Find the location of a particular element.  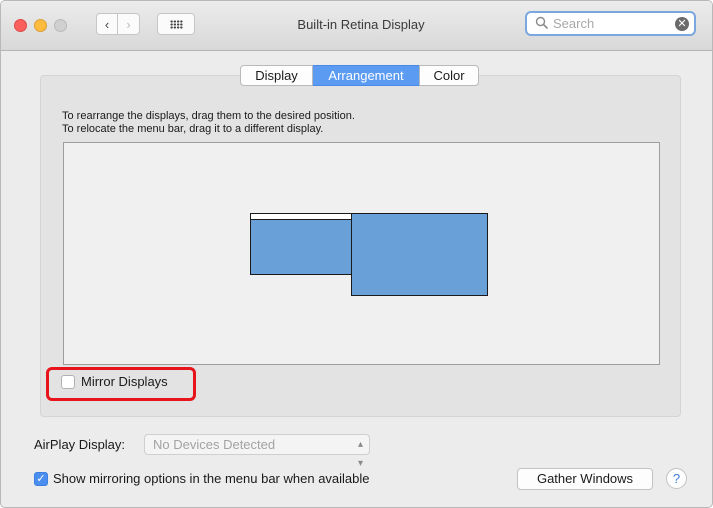

tab-color: Color is located at coordinates (449, 75).